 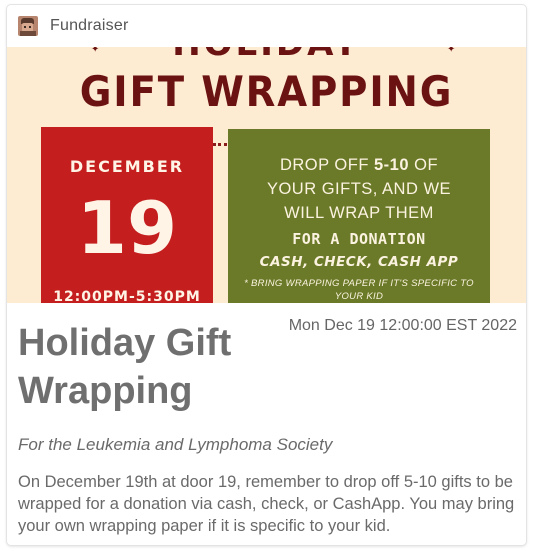 I want to click on event-title: Holiday Gift Wrapping, so click(x=143, y=367).